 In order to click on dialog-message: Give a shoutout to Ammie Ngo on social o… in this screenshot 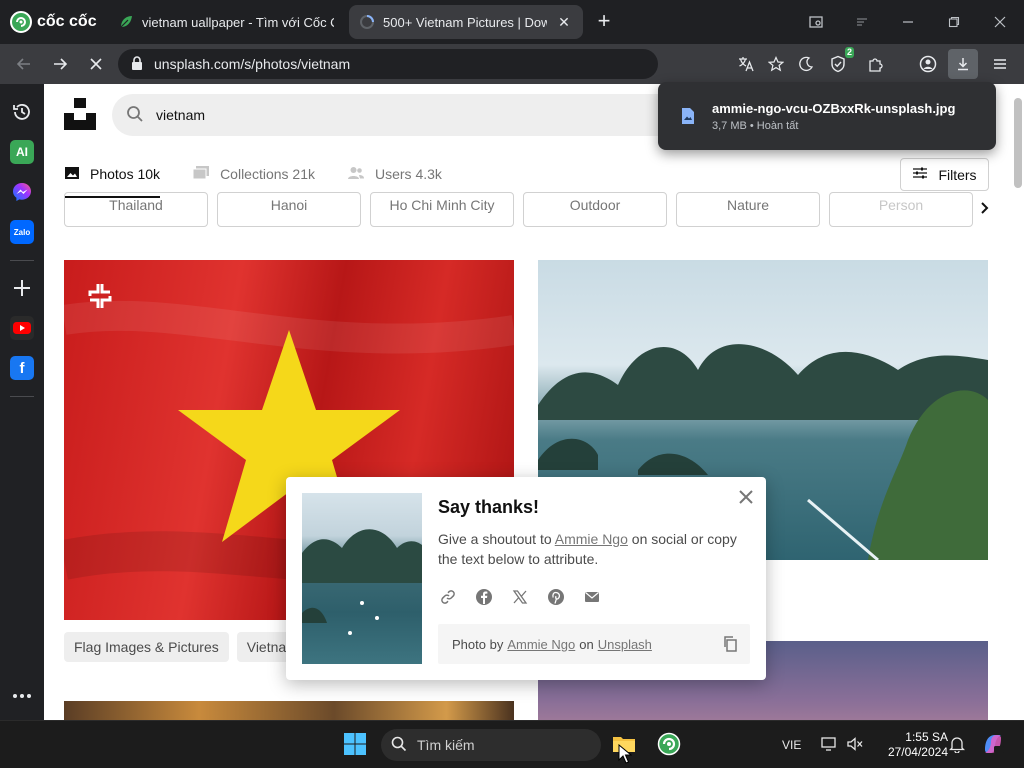, I will do `click(593, 549)`.